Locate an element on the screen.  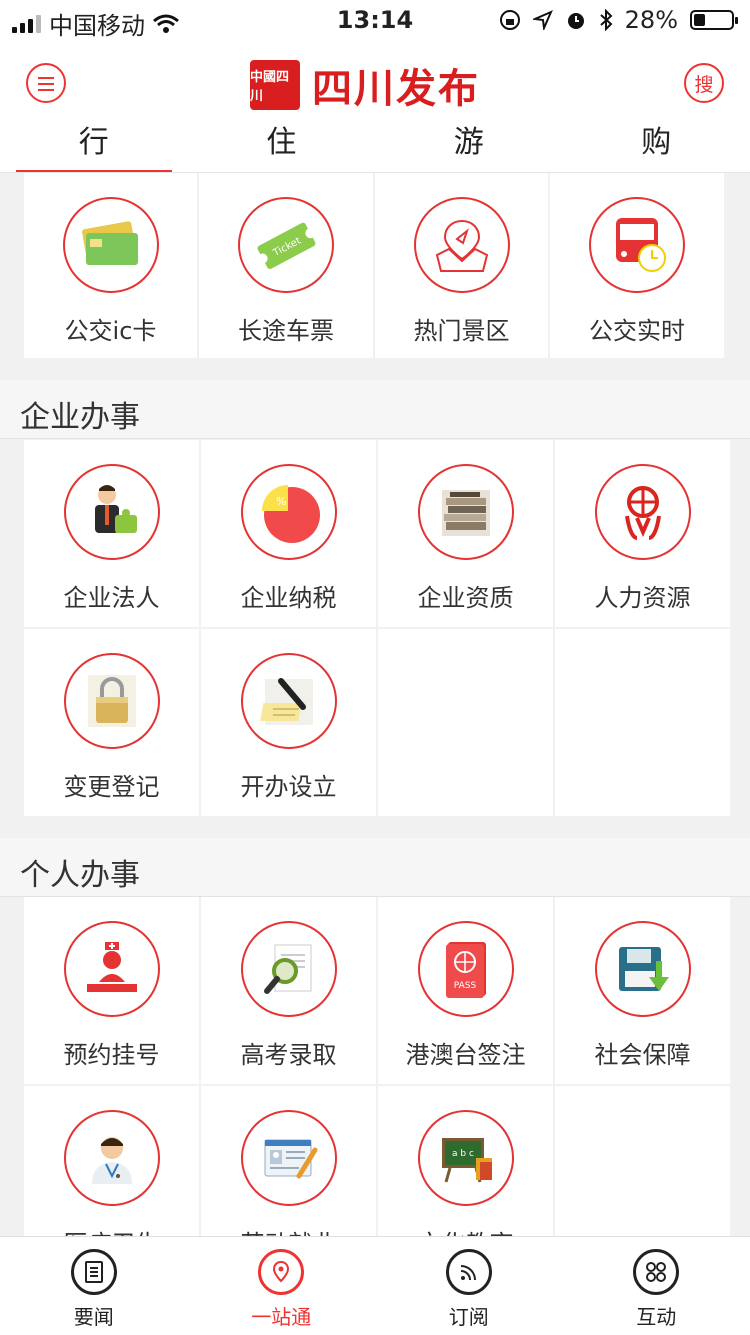
blackboard-icon: a b c is located at coordinates (466, 1158).